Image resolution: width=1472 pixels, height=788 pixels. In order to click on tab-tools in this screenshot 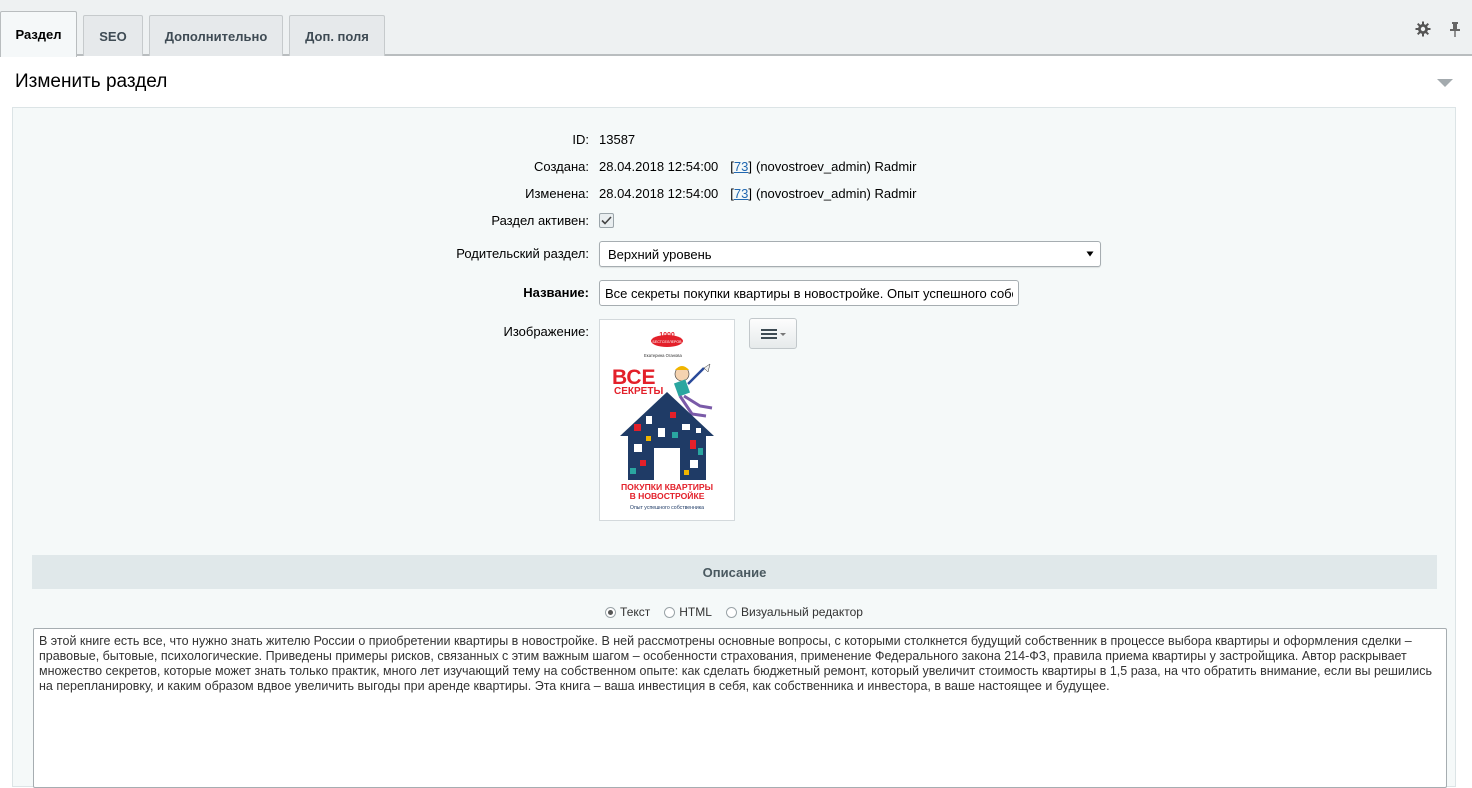, I will do `click(1439, 29)`.